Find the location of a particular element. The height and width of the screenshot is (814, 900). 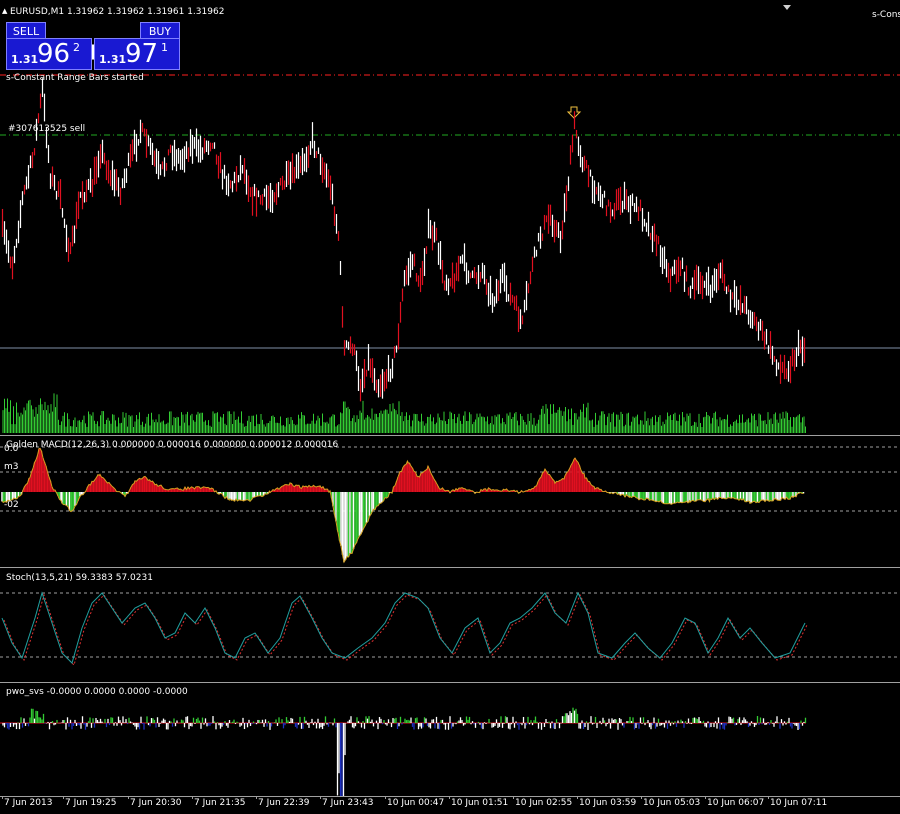

macd-histogram is located at coordinates (450, 505).